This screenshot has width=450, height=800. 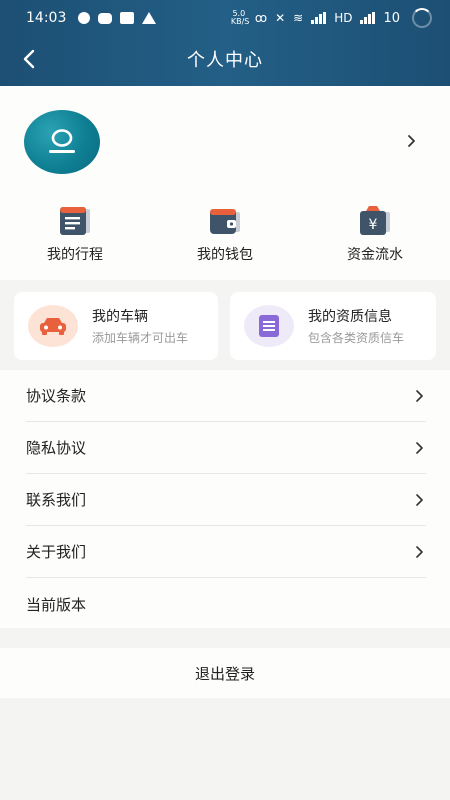 I want to click on document-icon-badge, so click(x=269, y=326).